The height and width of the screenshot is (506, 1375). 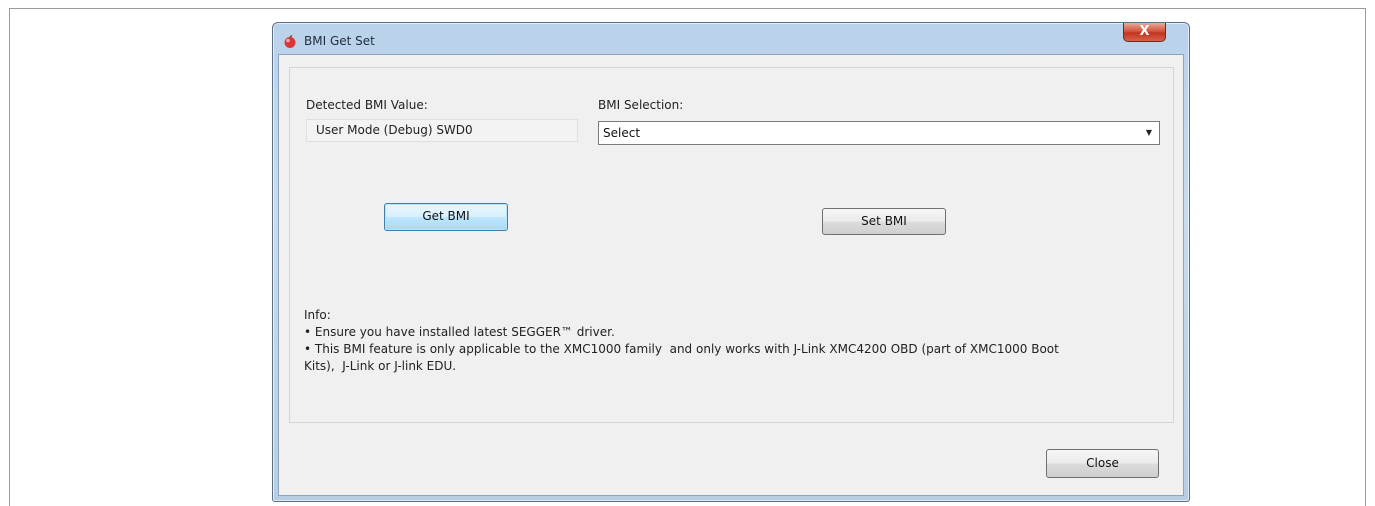 I want to click on app-icon, so click(x=290, y=41).